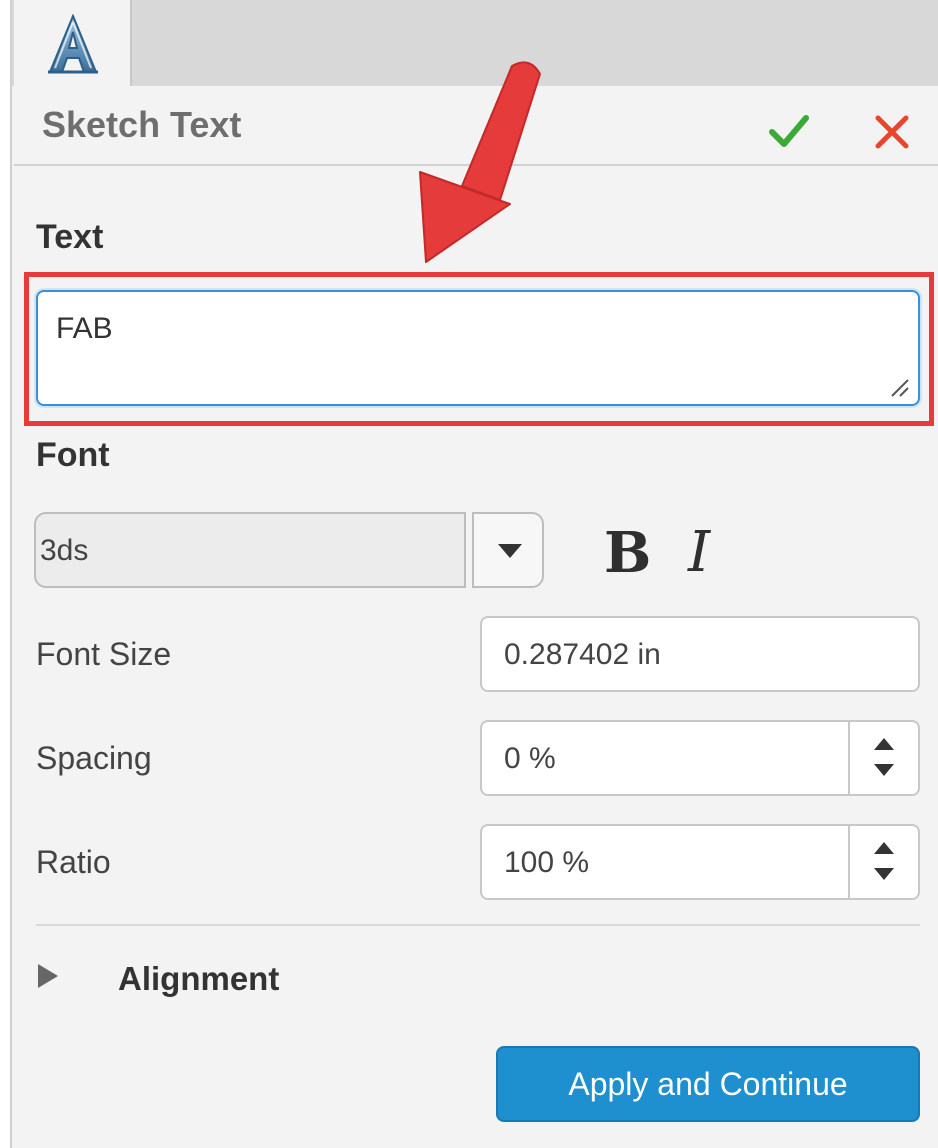 The image size is (938, 1148). I want to click on spacing-input: 0 %, so click(665, 758).